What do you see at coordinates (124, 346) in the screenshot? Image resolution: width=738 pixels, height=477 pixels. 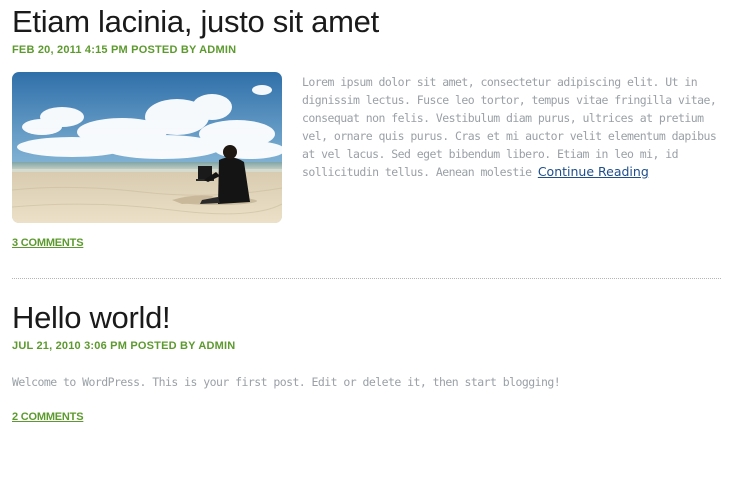 I see `post-meta: JUL 21, 2010 3:06 PM POSTED BY ADMIN` at bounding box center [124, 346].